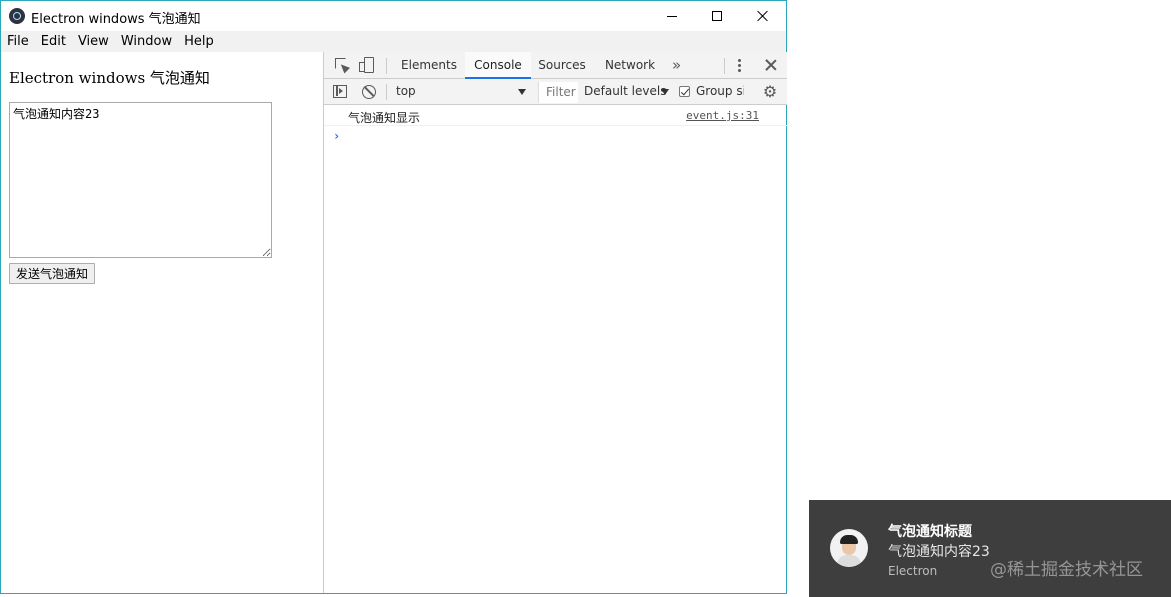 The width and height of the screenshot is (1171, 597). Describe the element at coordinates (146, 41) in the screenshot. I see `menu-window: Window` at that location.